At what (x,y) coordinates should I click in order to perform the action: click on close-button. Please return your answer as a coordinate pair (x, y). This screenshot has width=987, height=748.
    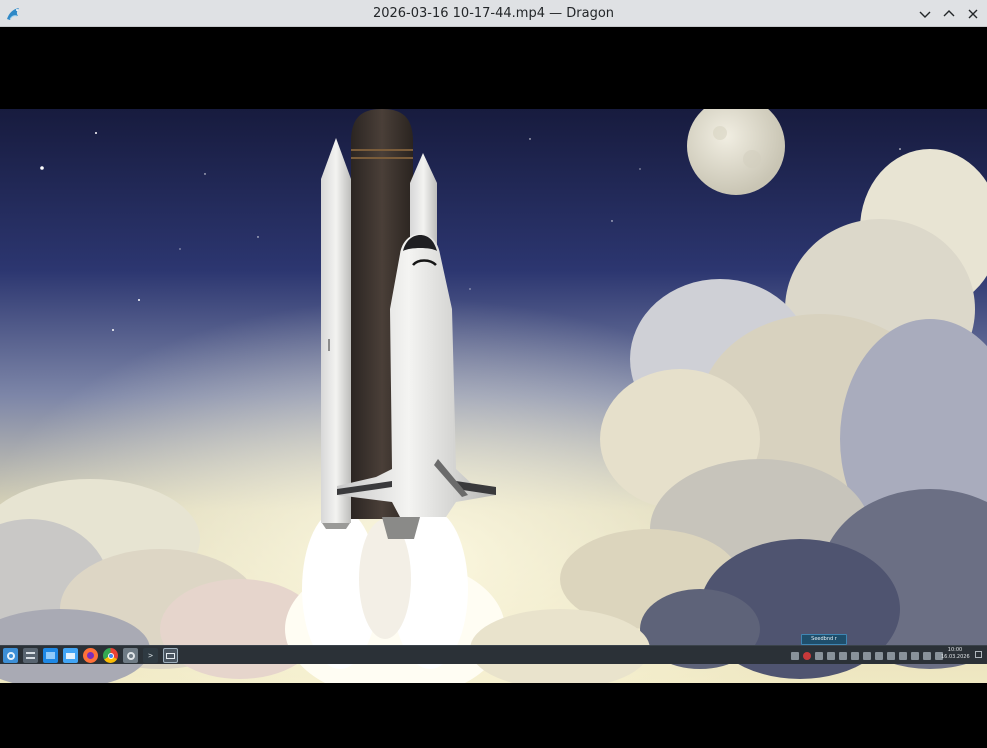
    Looking at the image, I should click on (973, 13).